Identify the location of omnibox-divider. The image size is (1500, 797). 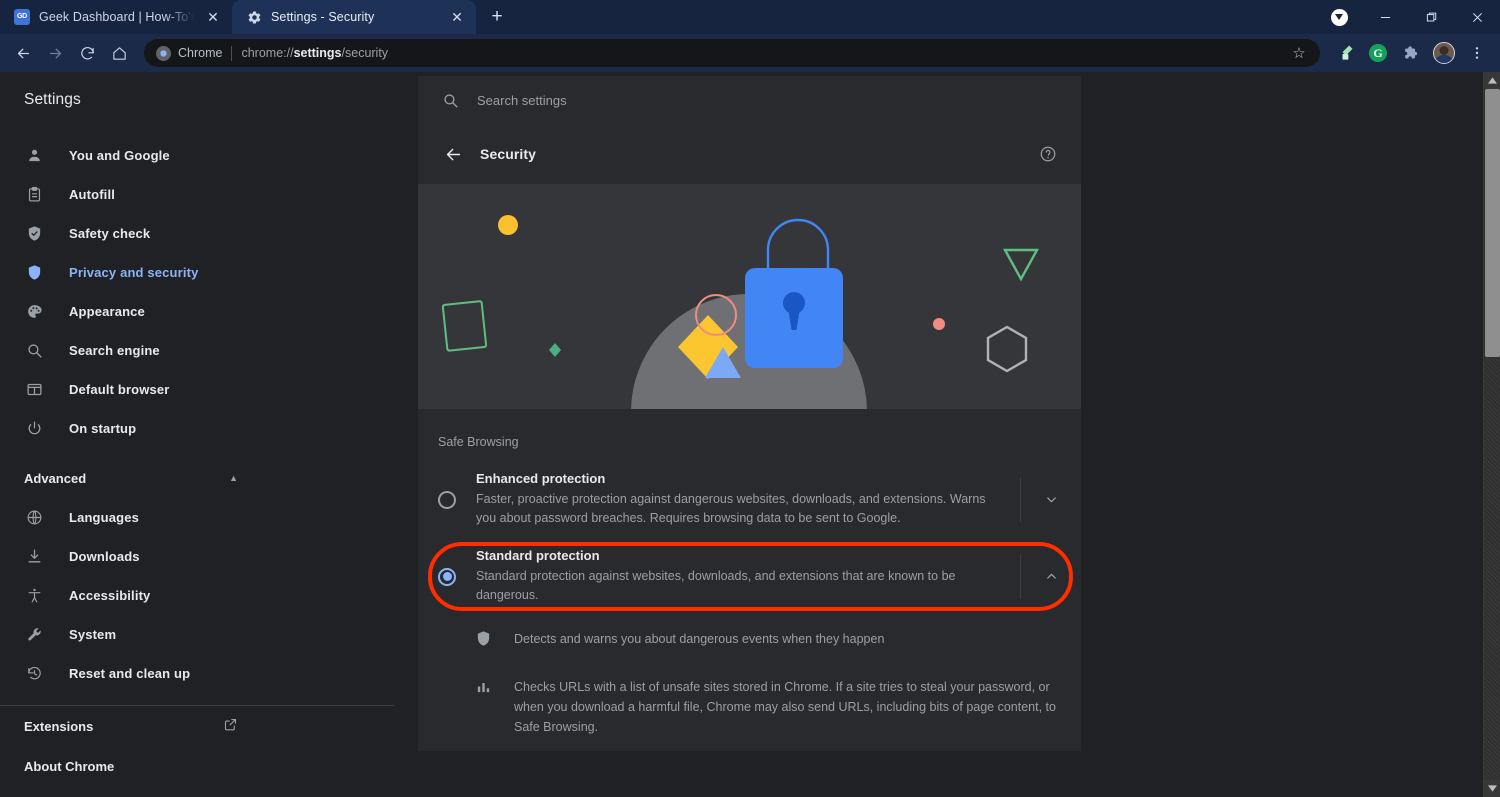
(232, 53).